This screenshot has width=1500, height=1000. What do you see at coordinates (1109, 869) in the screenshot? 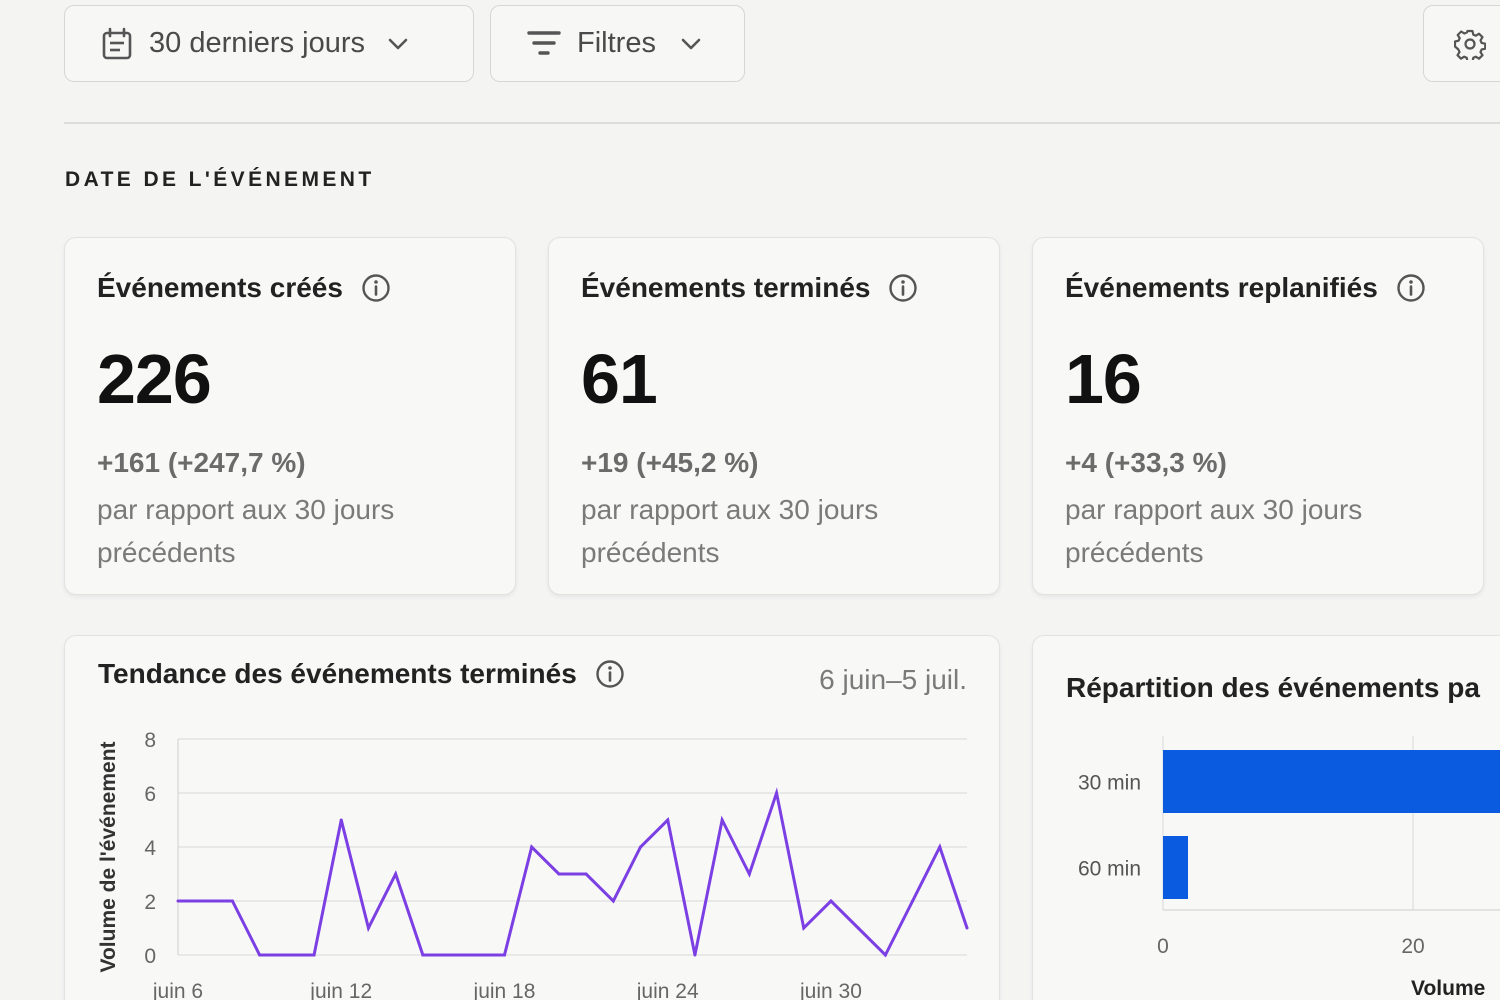
I see `category-label: 60 min` at bounding box center [1109, 869].